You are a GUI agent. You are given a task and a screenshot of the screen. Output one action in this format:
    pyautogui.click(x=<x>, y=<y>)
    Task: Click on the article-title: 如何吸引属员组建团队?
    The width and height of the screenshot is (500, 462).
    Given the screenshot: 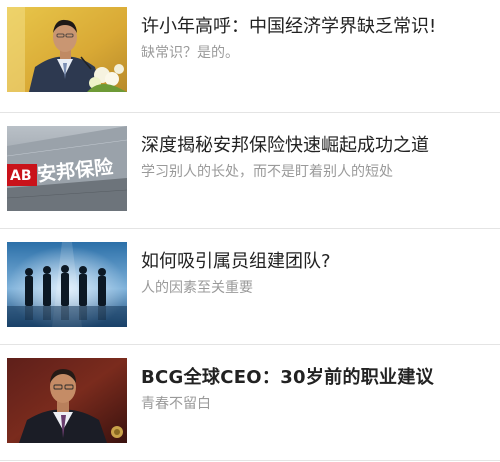 What is the action you would take?
    pyautogui.click(x=317, y=262)
    